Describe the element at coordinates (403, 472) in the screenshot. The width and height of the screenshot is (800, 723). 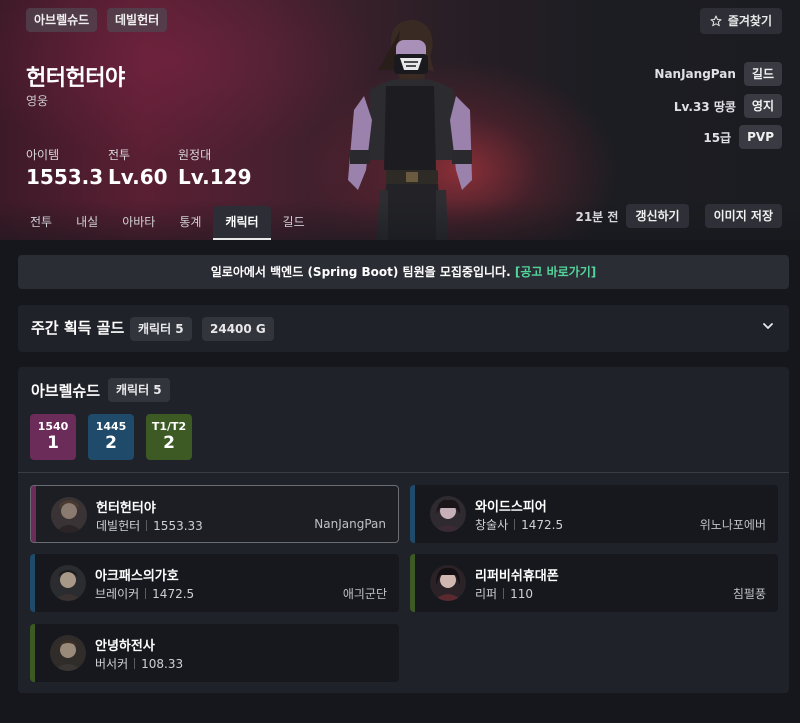
I see `divider` at that location.